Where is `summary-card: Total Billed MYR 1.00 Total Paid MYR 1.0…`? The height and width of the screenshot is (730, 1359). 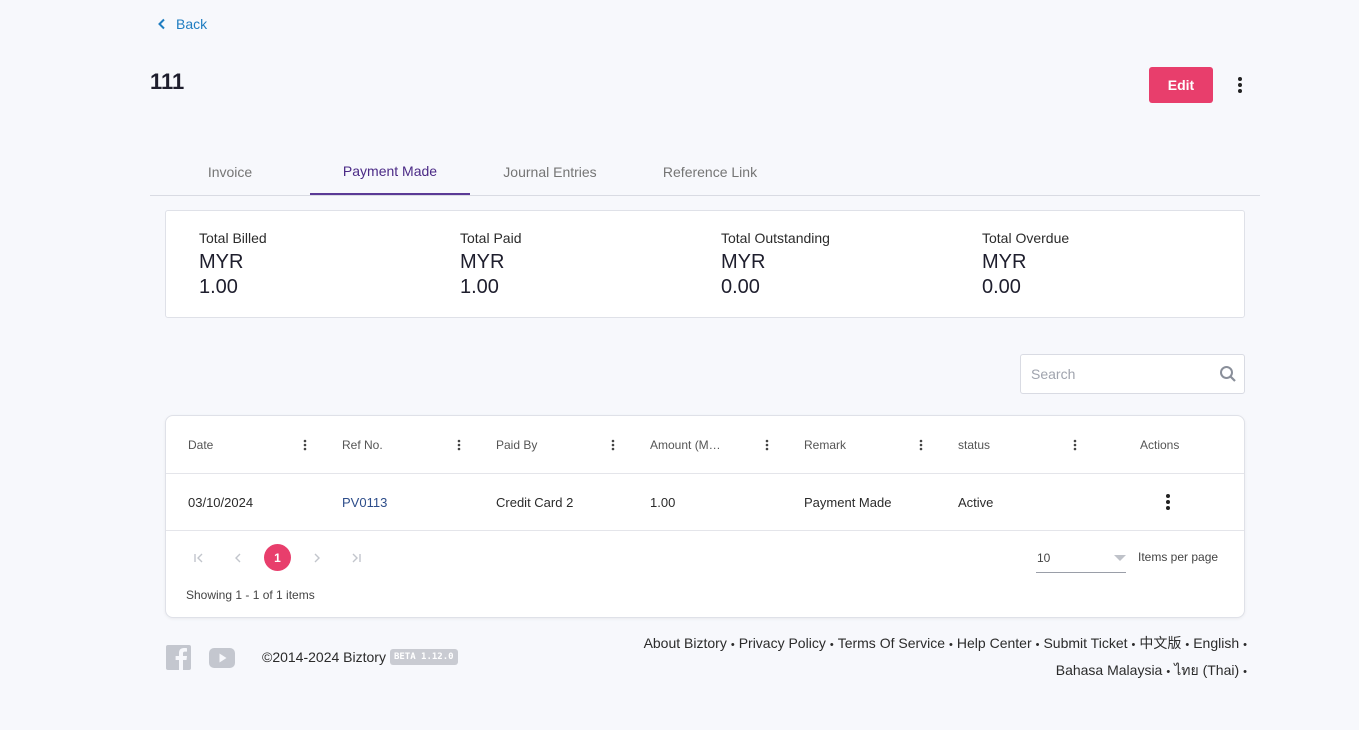 summary-card: Total Billed MYR 1.00 Total Paid MYR 1.0… is located at coordinates (705, 264).